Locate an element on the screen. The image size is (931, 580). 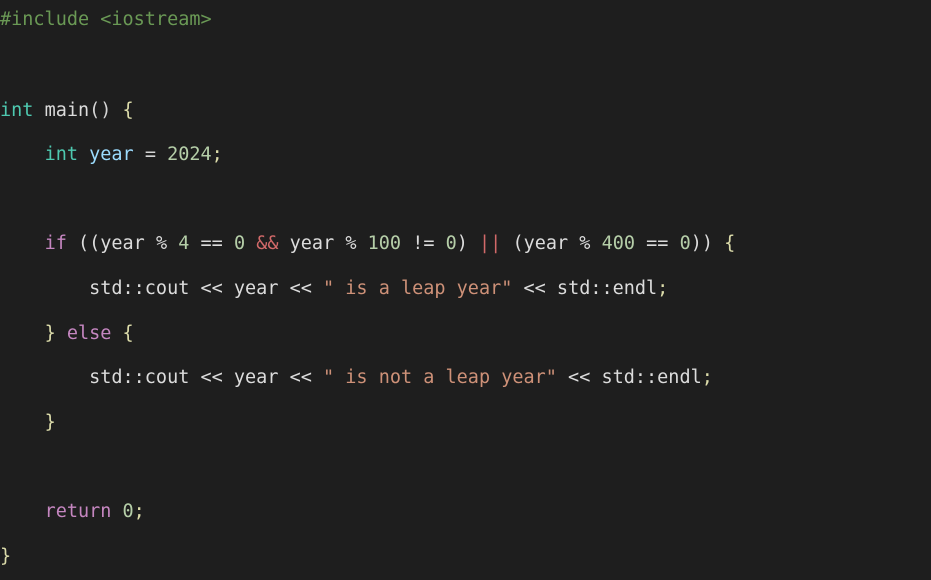
code-token-ident: (( is located at coordinates (83, 244).